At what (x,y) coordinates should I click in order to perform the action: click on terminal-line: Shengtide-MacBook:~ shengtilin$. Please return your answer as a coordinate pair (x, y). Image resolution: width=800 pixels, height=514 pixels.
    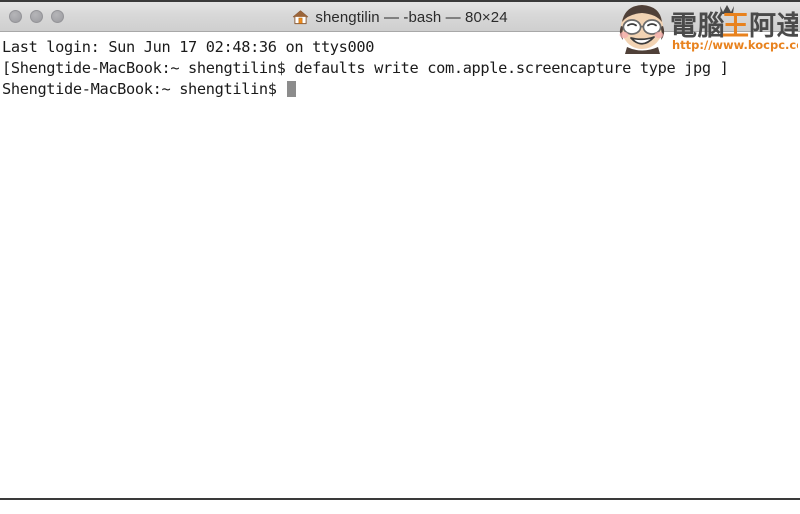
    Looking at the image, I should click on (401, 89).